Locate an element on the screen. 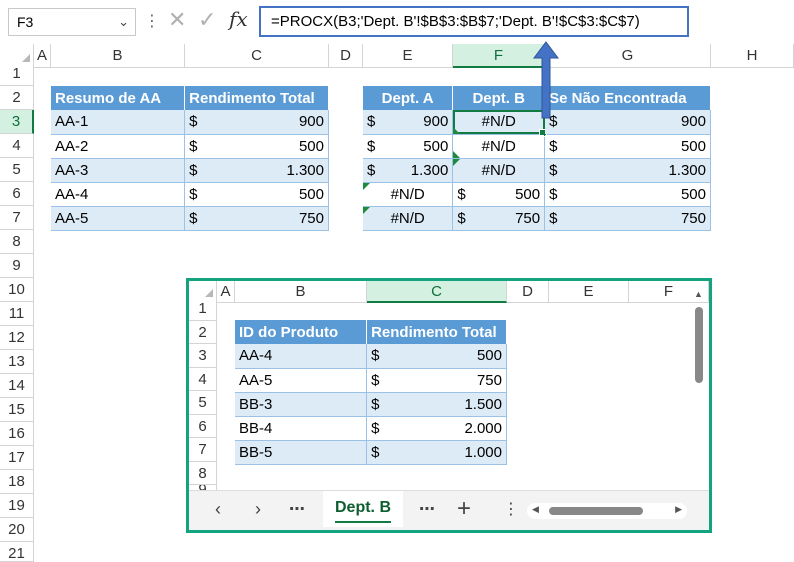 The width and height of the screenshot is (794, 562). row-header-14: 14 is located at coordinates (17, 386).